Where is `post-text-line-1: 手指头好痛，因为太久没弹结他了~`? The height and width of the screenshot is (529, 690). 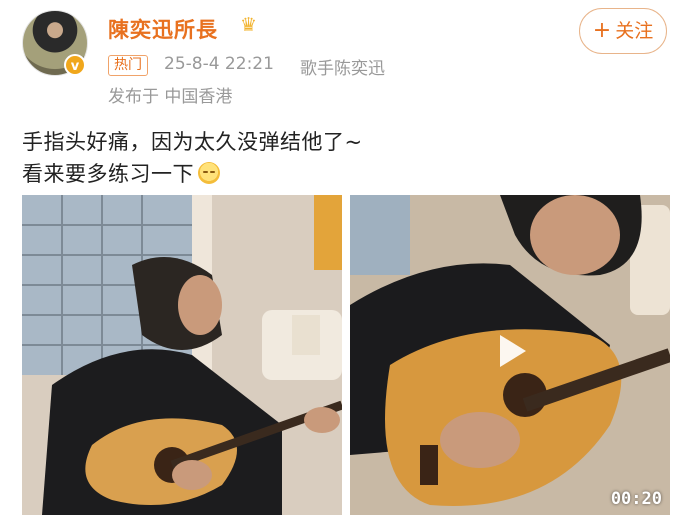 post-text-line-1: 手指头好痛，因为太久没弹结他了~ is located at coordinates (192, 142).